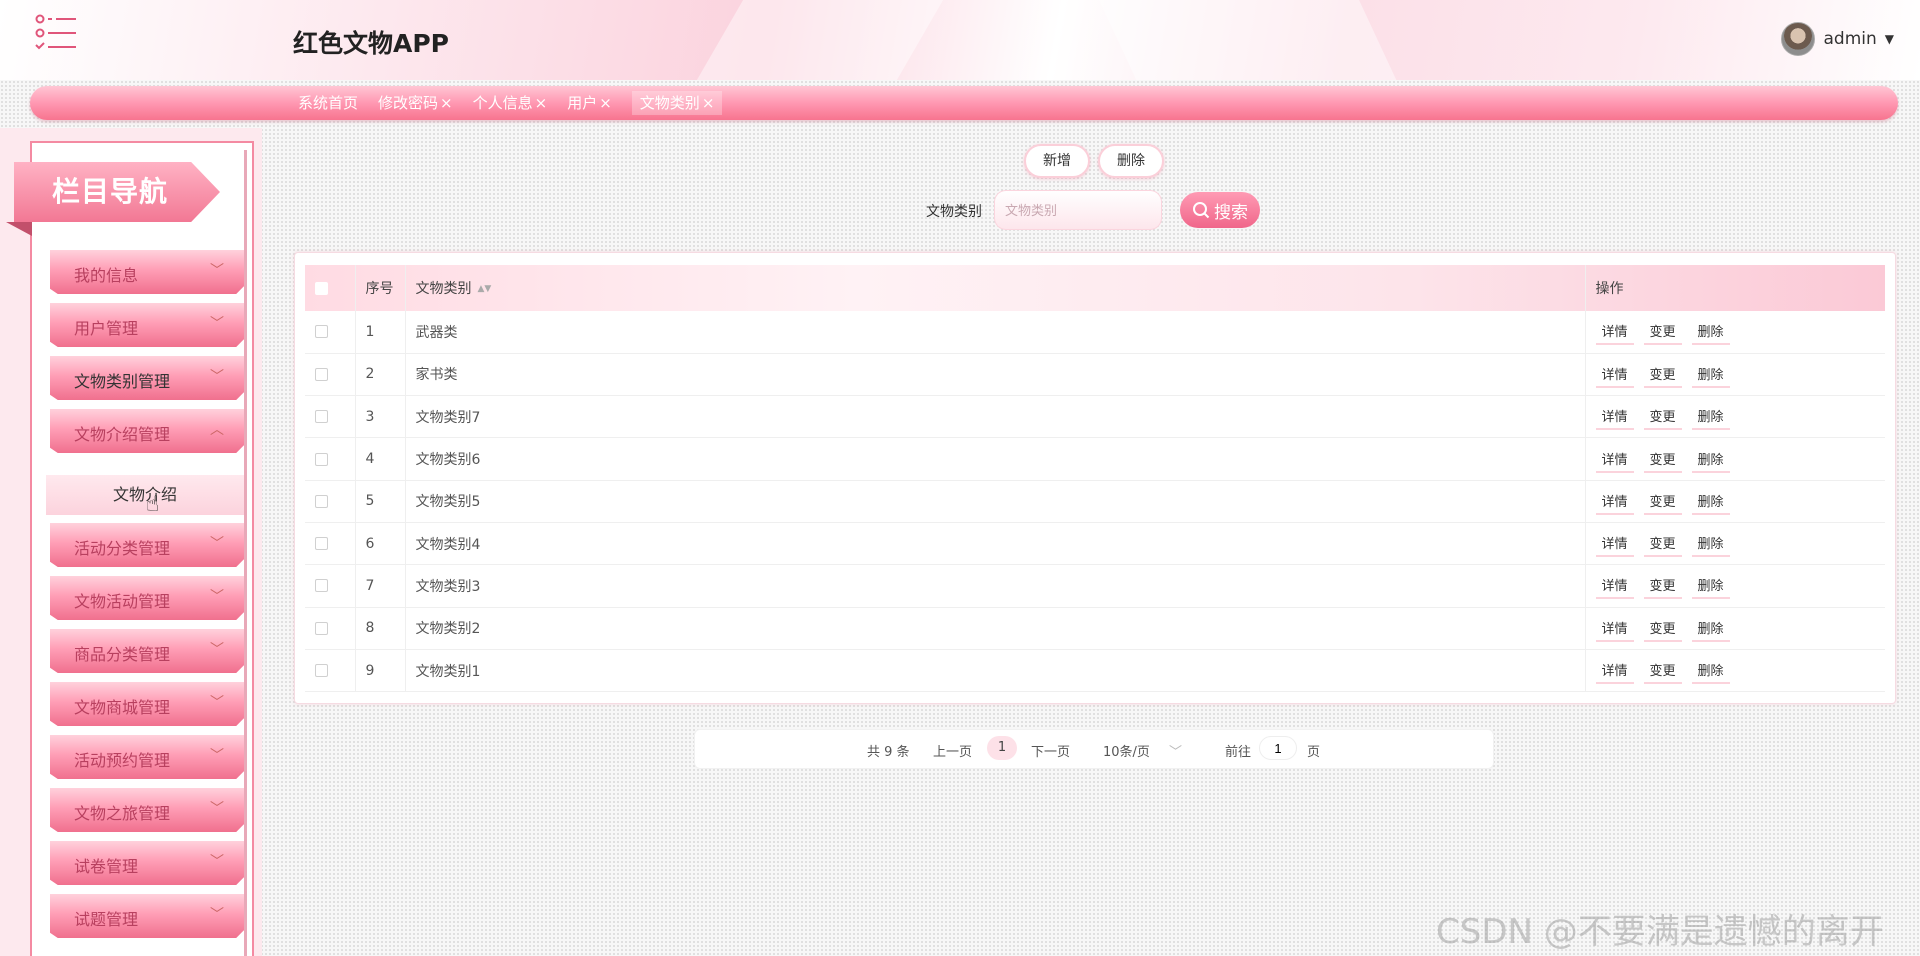 This screenshot has height=956, width=1920. What do you see at coordinates (147, 651) in the screenshot?
I see `sidebar-item-product-category: 商品分类管理 ﹀` at bounding box center [147, 651].